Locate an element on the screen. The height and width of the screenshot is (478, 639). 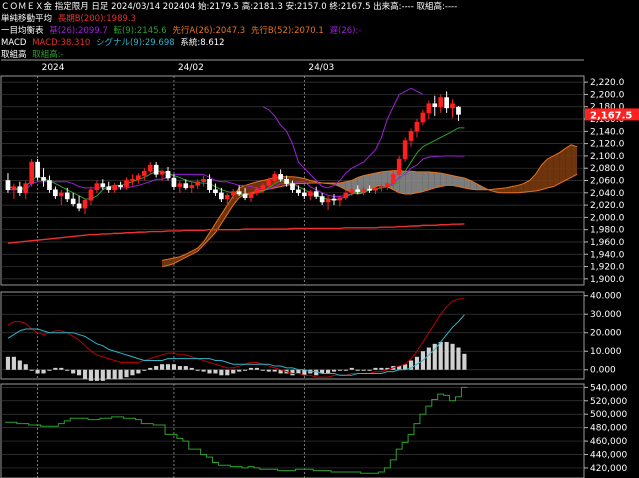
oi-tick-label: 520,000 is located at coordinates (608, 402).